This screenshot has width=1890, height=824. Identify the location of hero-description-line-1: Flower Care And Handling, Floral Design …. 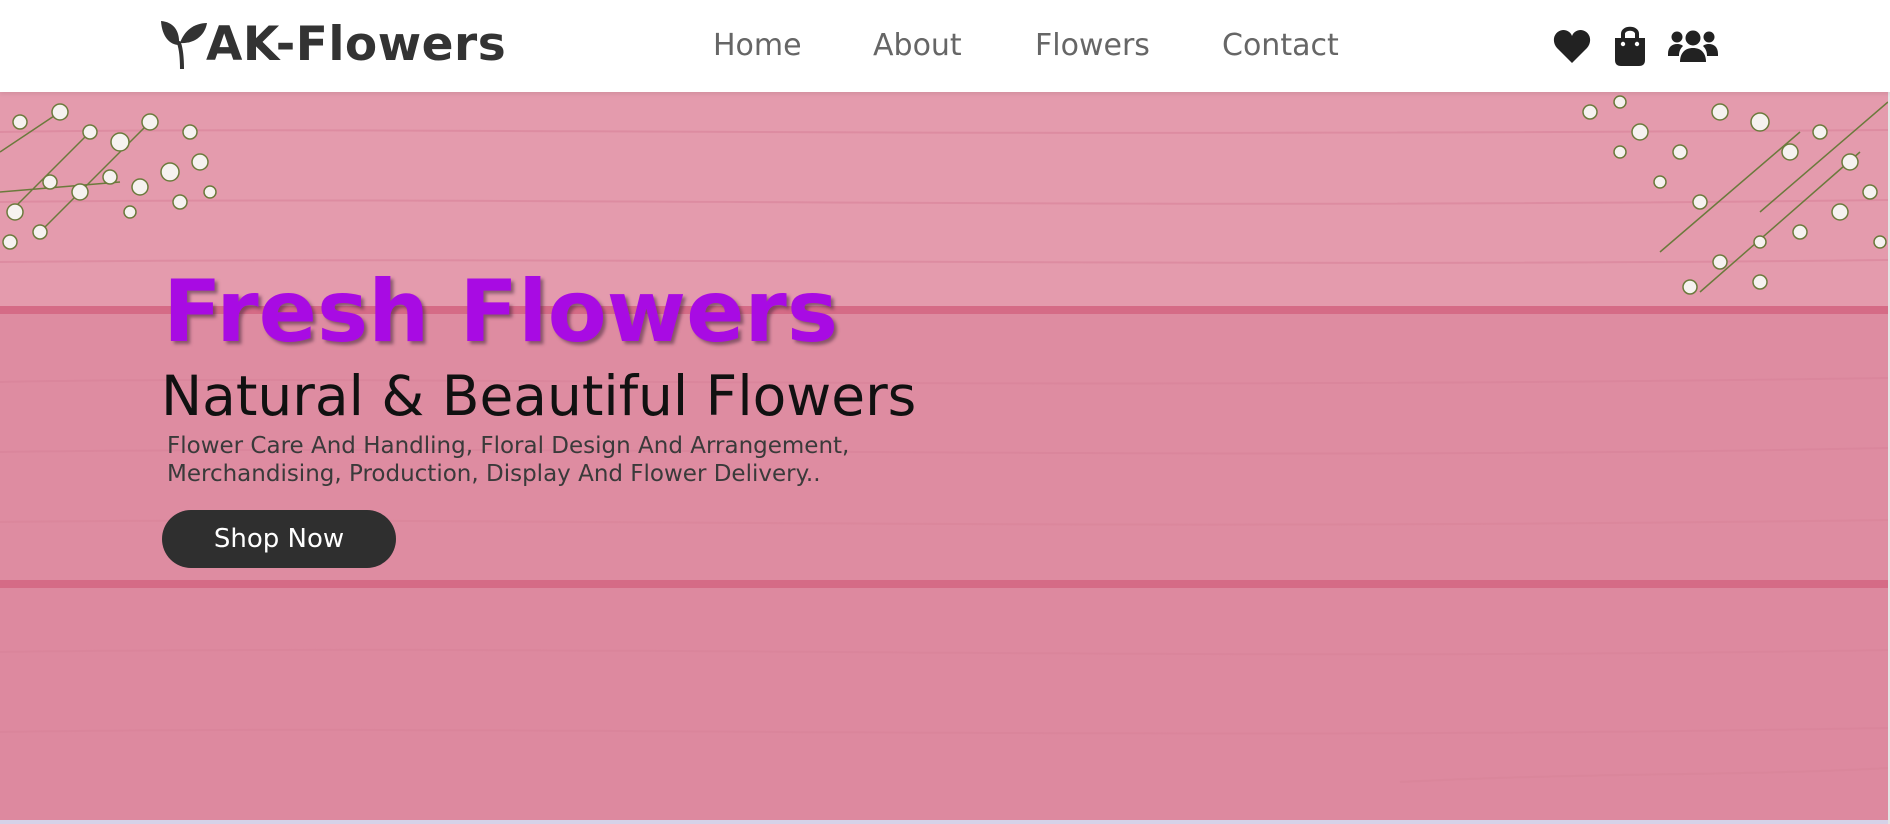
(508, 446).